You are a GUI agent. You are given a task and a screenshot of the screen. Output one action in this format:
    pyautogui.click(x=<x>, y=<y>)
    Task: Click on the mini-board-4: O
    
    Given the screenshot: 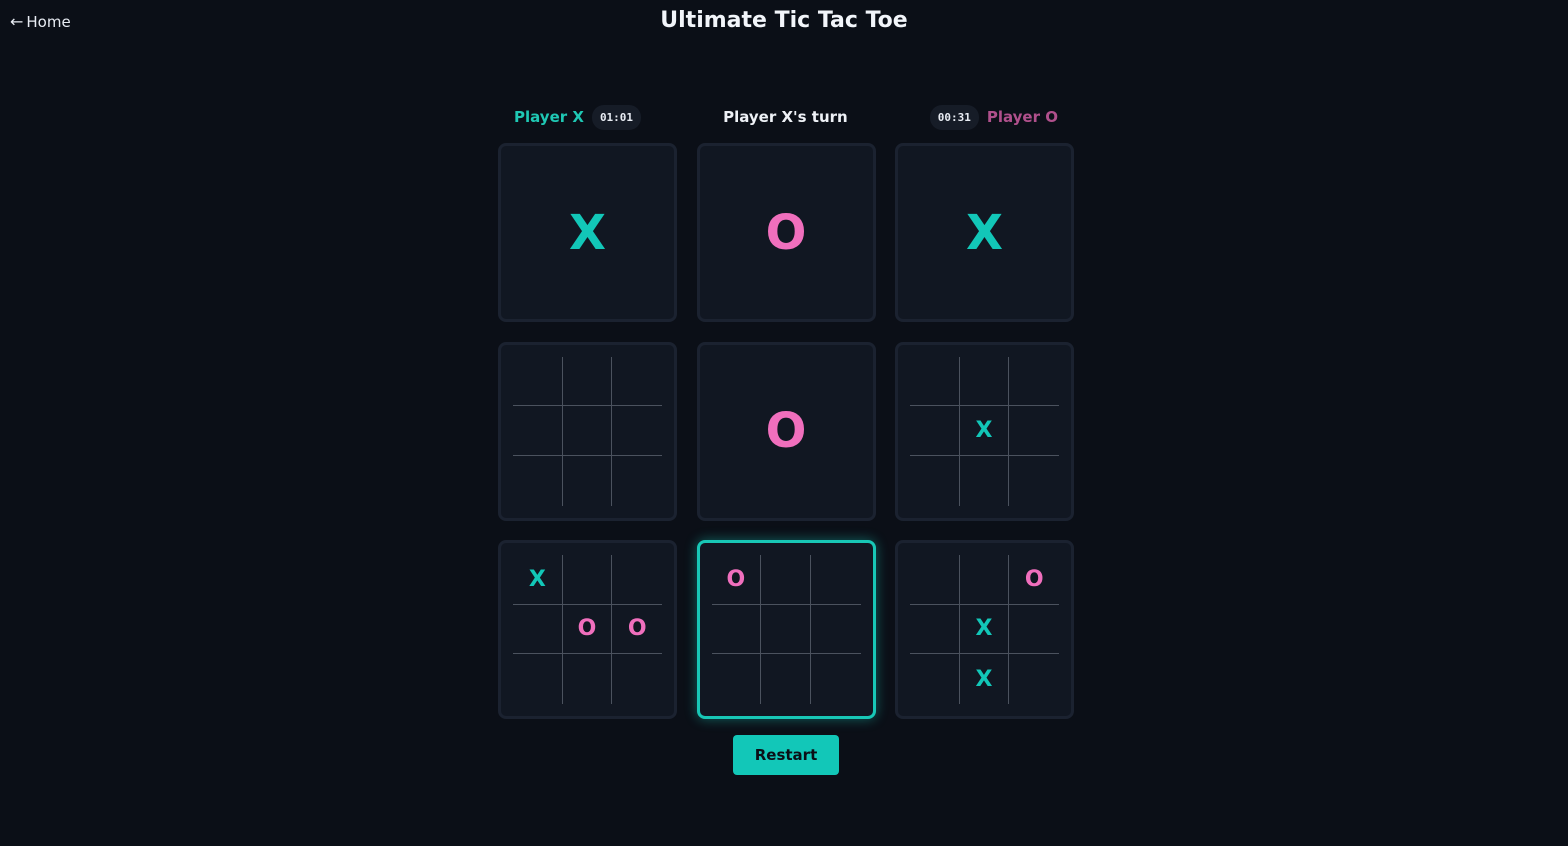 What is the action you would take?
    pyautogui.click(x=786, y=431)
    